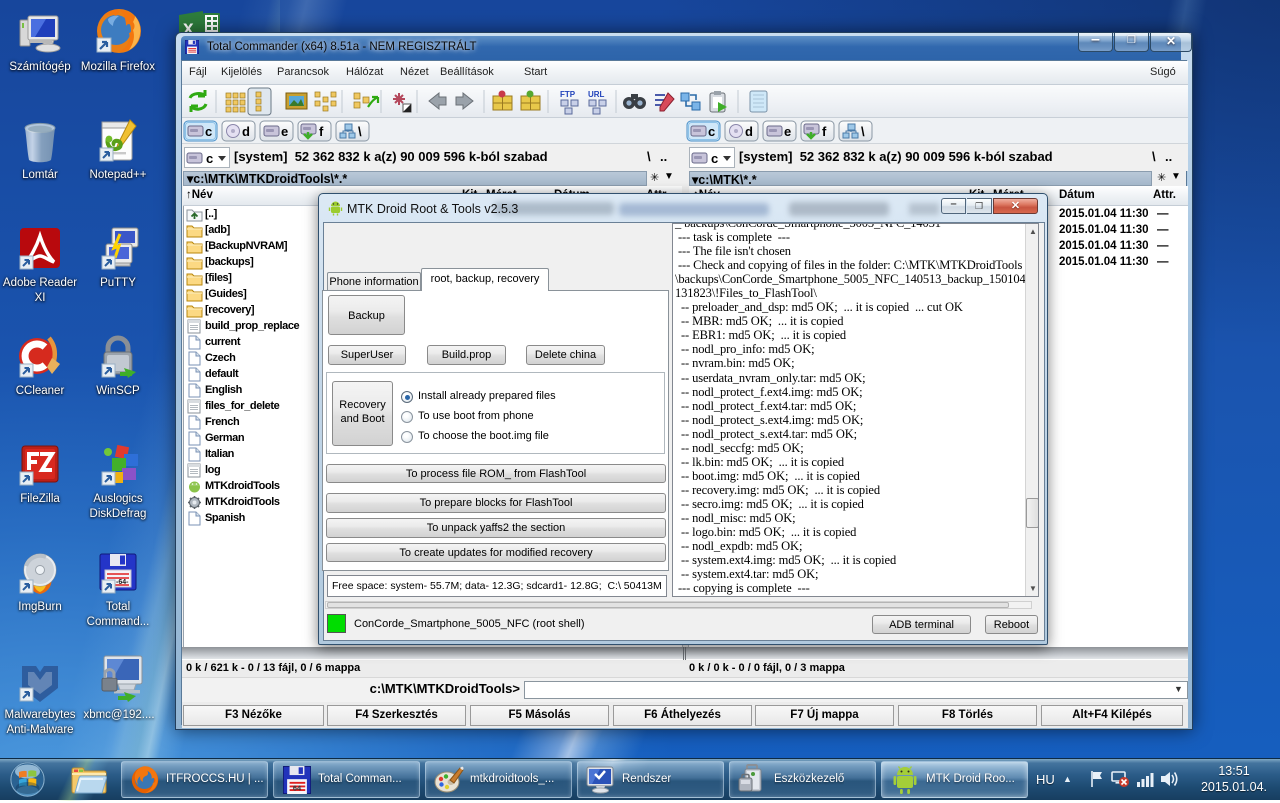  What do you see at coordinates (122, 582) in the screenshot?
I see `svg-text: -64-` at bounding box center [122, 582].